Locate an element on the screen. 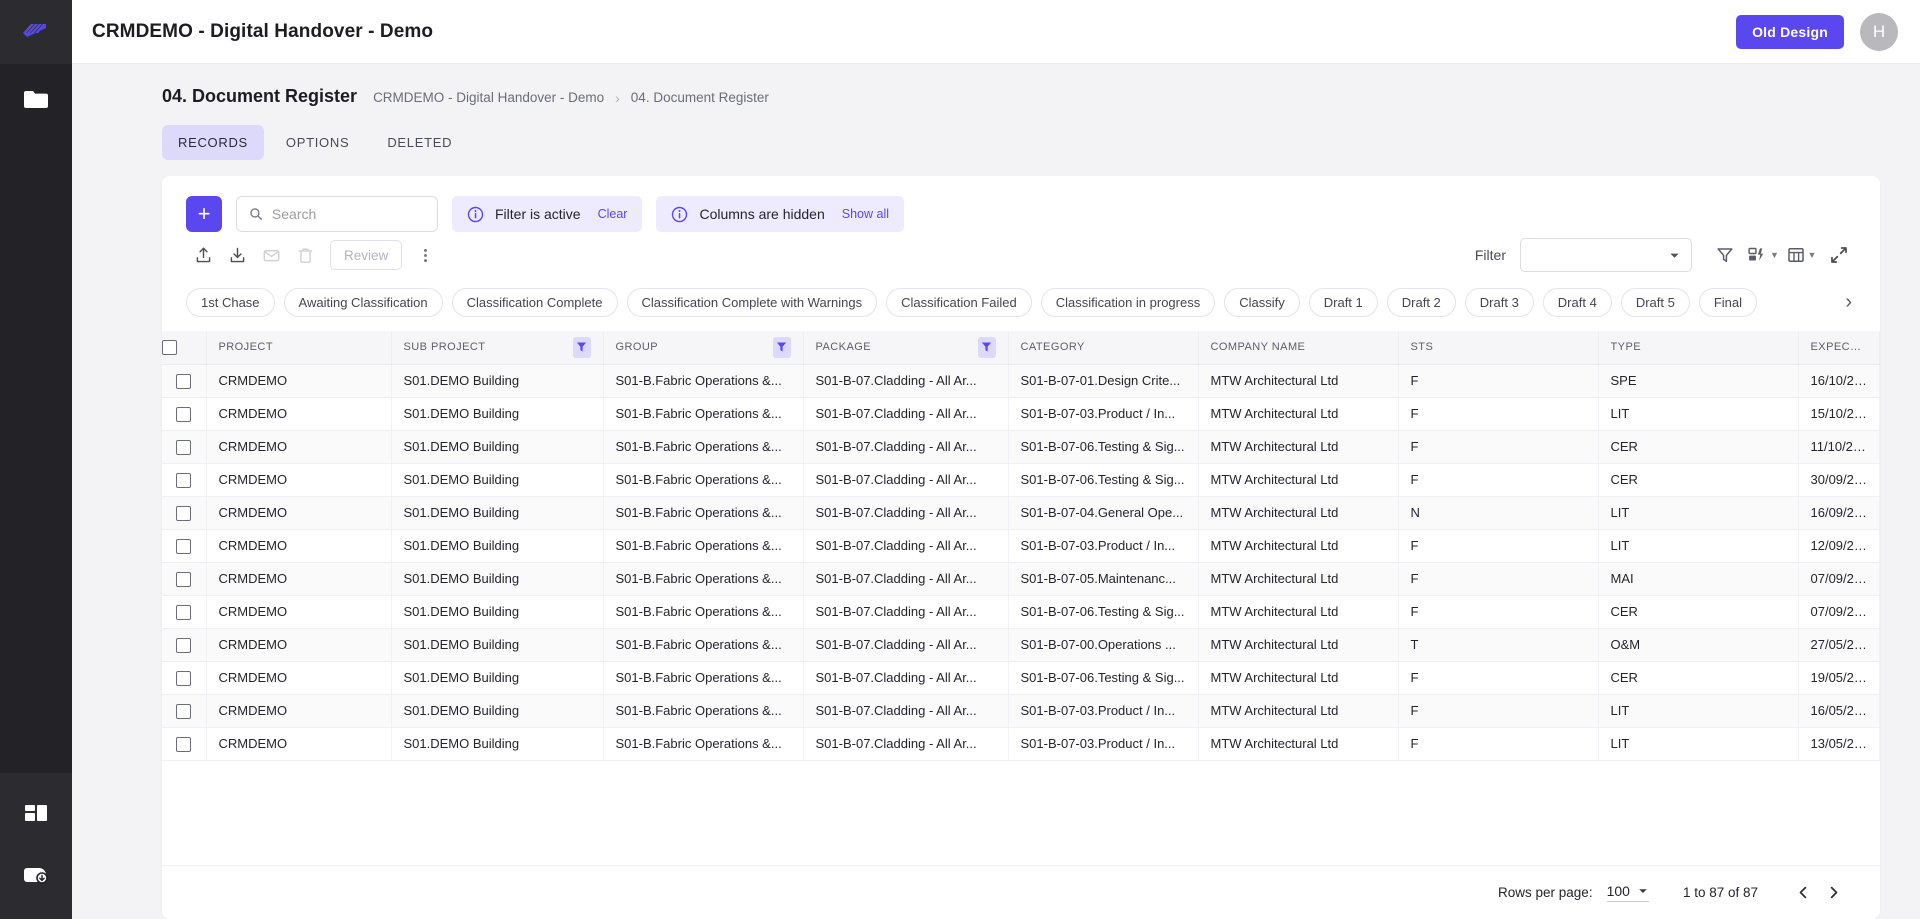 The image size is (1920, 919). status-chip-9: Draft 3 is located at coordinates (1499, 302).